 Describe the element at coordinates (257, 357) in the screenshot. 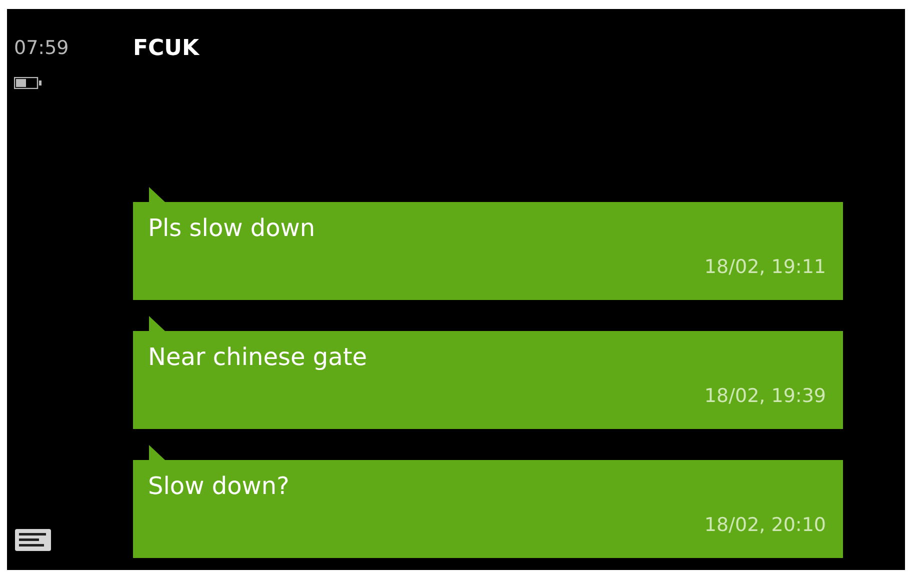

I see `message-text: Near chinese gate` at that location.